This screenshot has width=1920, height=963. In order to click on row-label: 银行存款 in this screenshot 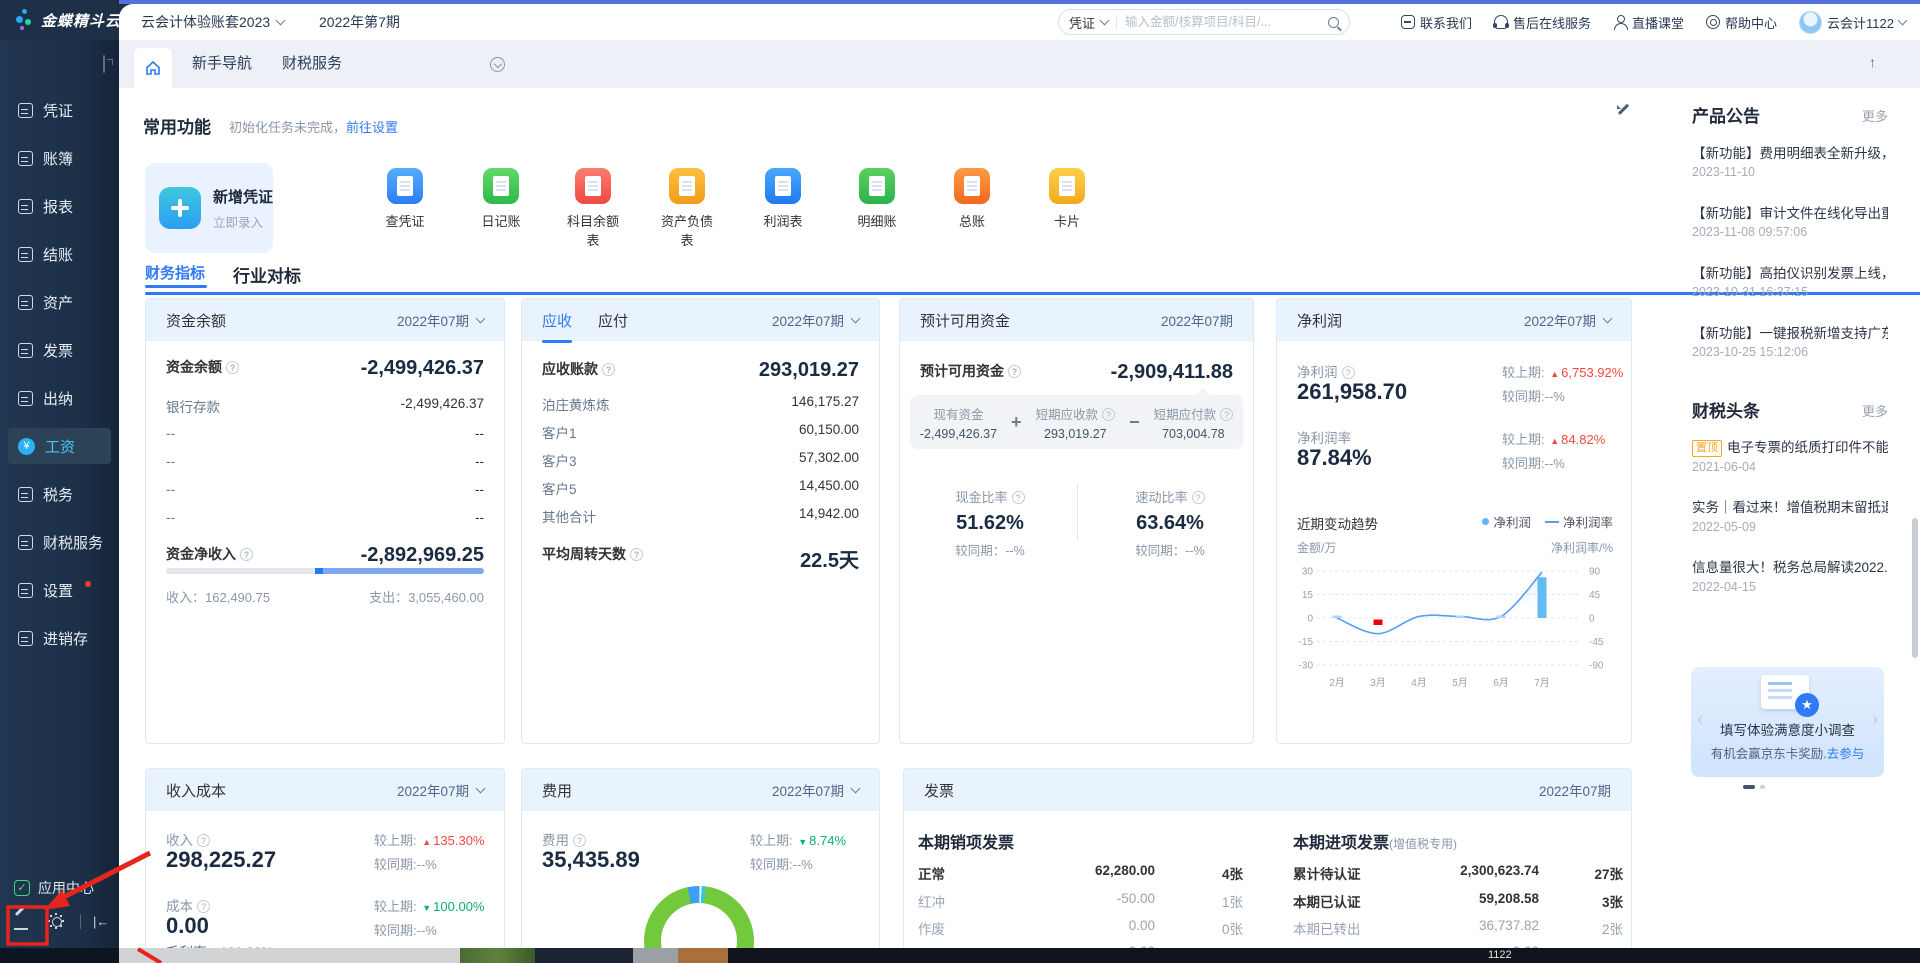, I will do `click(193, 407)`.